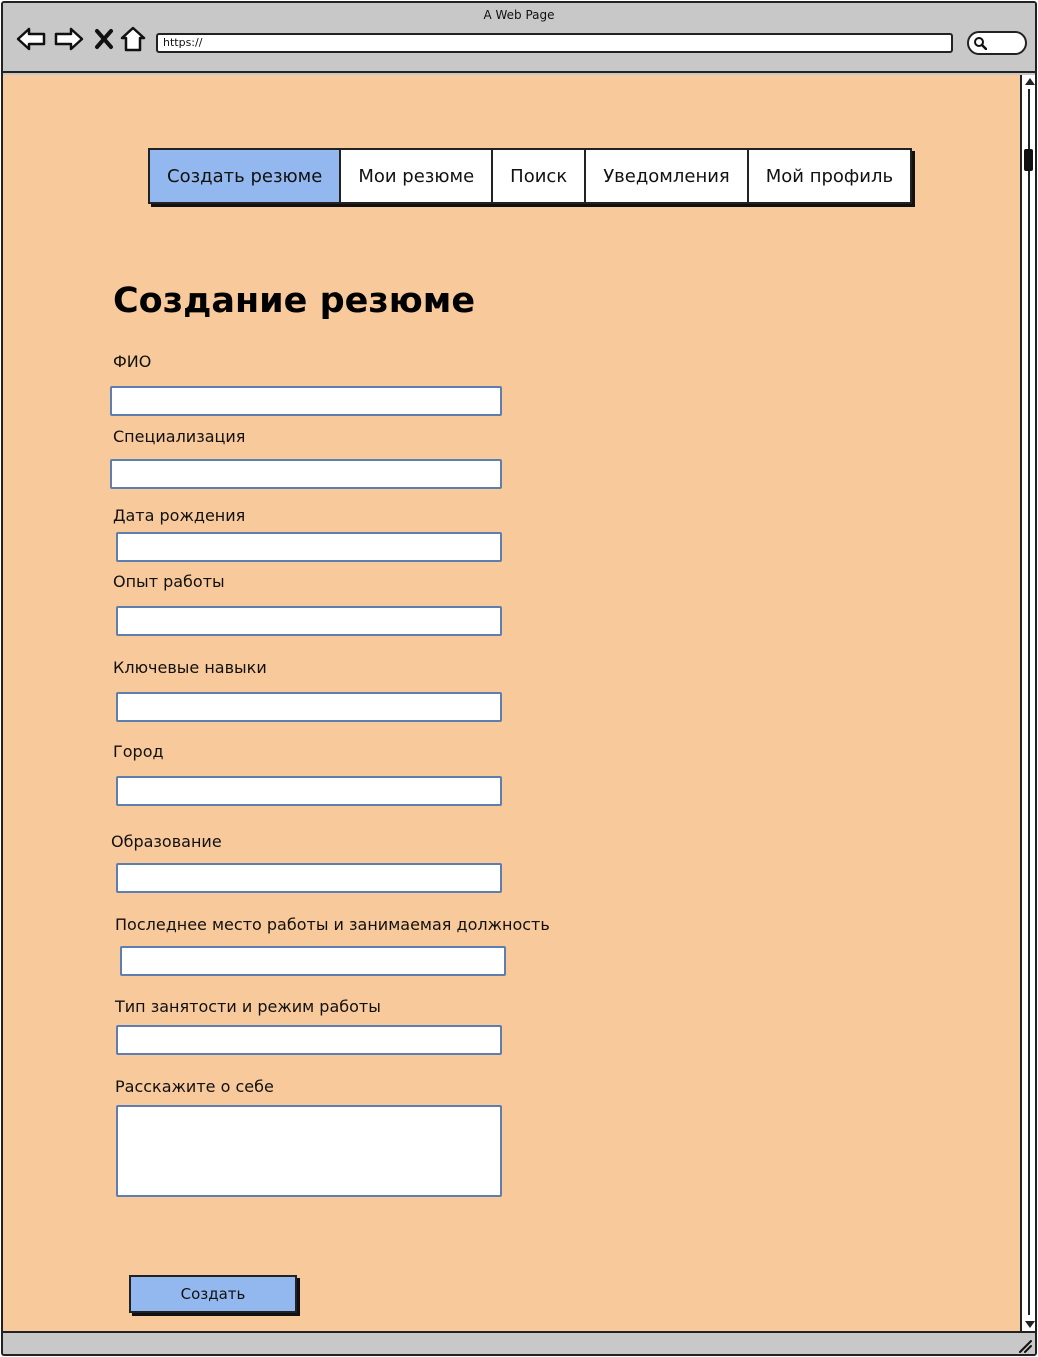 The image size is (1038, 1357). I want to click on tab-notifications: Уведомления, so click(667, 176).